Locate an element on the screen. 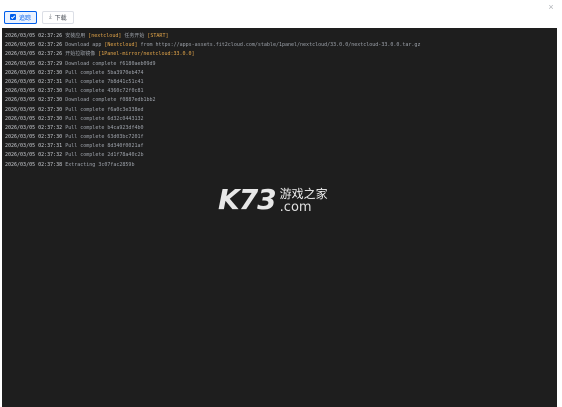  log-message: Pull complete 4360c72f0c81 is located at coordinates (103, 91).